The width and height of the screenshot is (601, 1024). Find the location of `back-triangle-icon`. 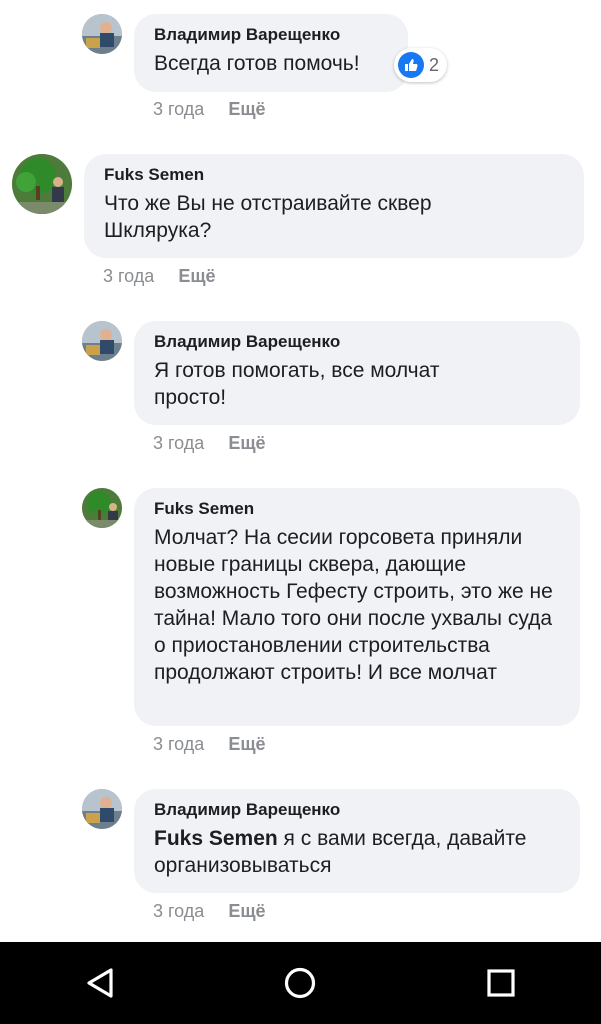

back-triangle-icon is located at coordinates (100, 983).